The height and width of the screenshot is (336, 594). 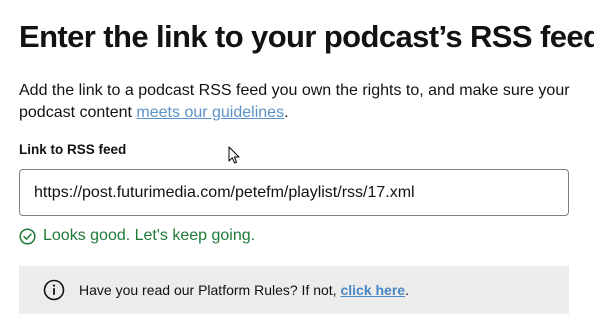 I want to click on rss-input-container, so click(x=294, y=192).